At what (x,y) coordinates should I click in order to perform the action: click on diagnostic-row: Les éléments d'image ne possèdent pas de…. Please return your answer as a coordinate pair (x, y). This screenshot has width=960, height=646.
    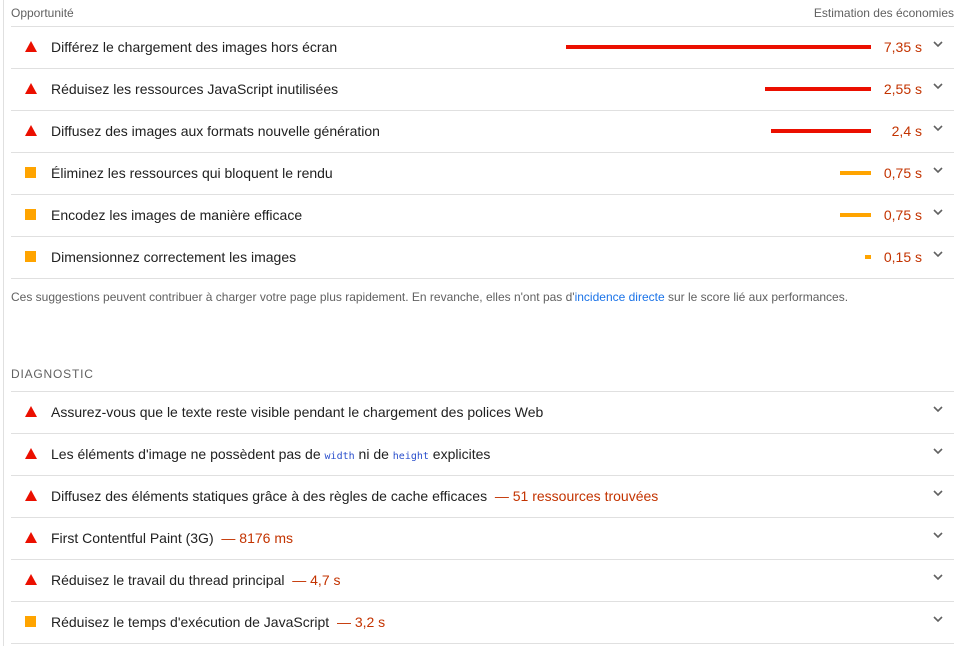
    Looking at the image, I should click on (482, 455).